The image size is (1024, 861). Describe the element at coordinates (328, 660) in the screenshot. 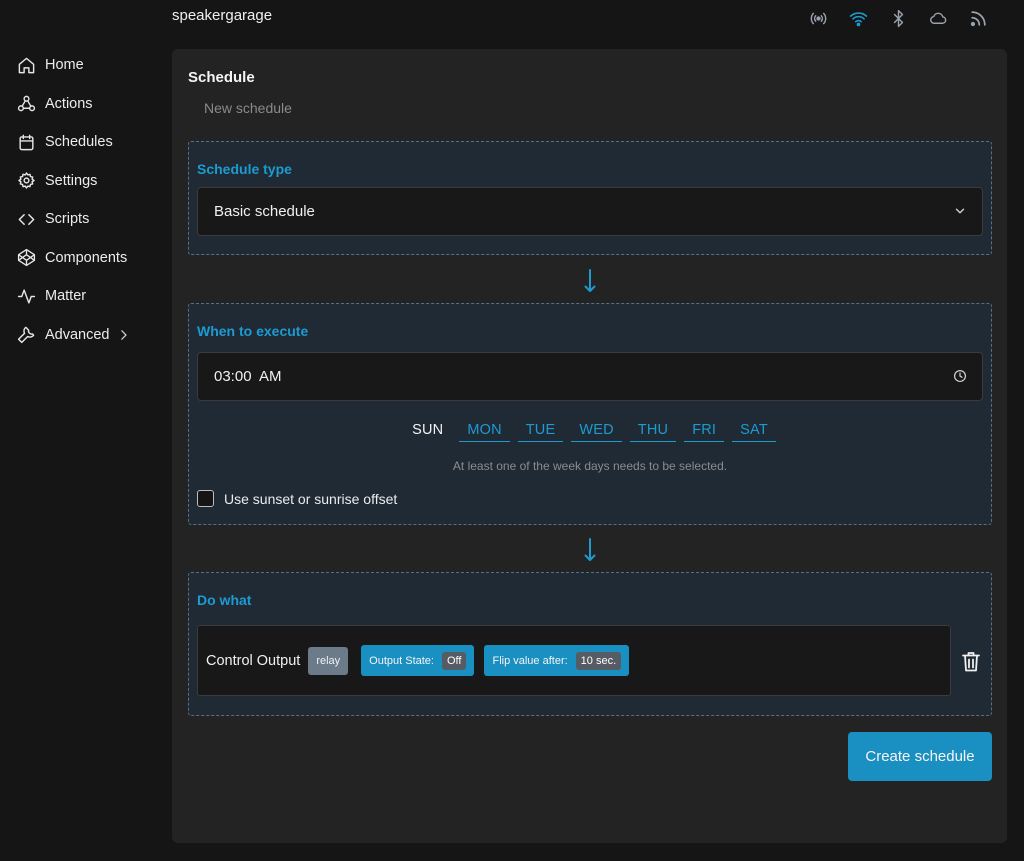

I see `component-tag: relay` at that location.